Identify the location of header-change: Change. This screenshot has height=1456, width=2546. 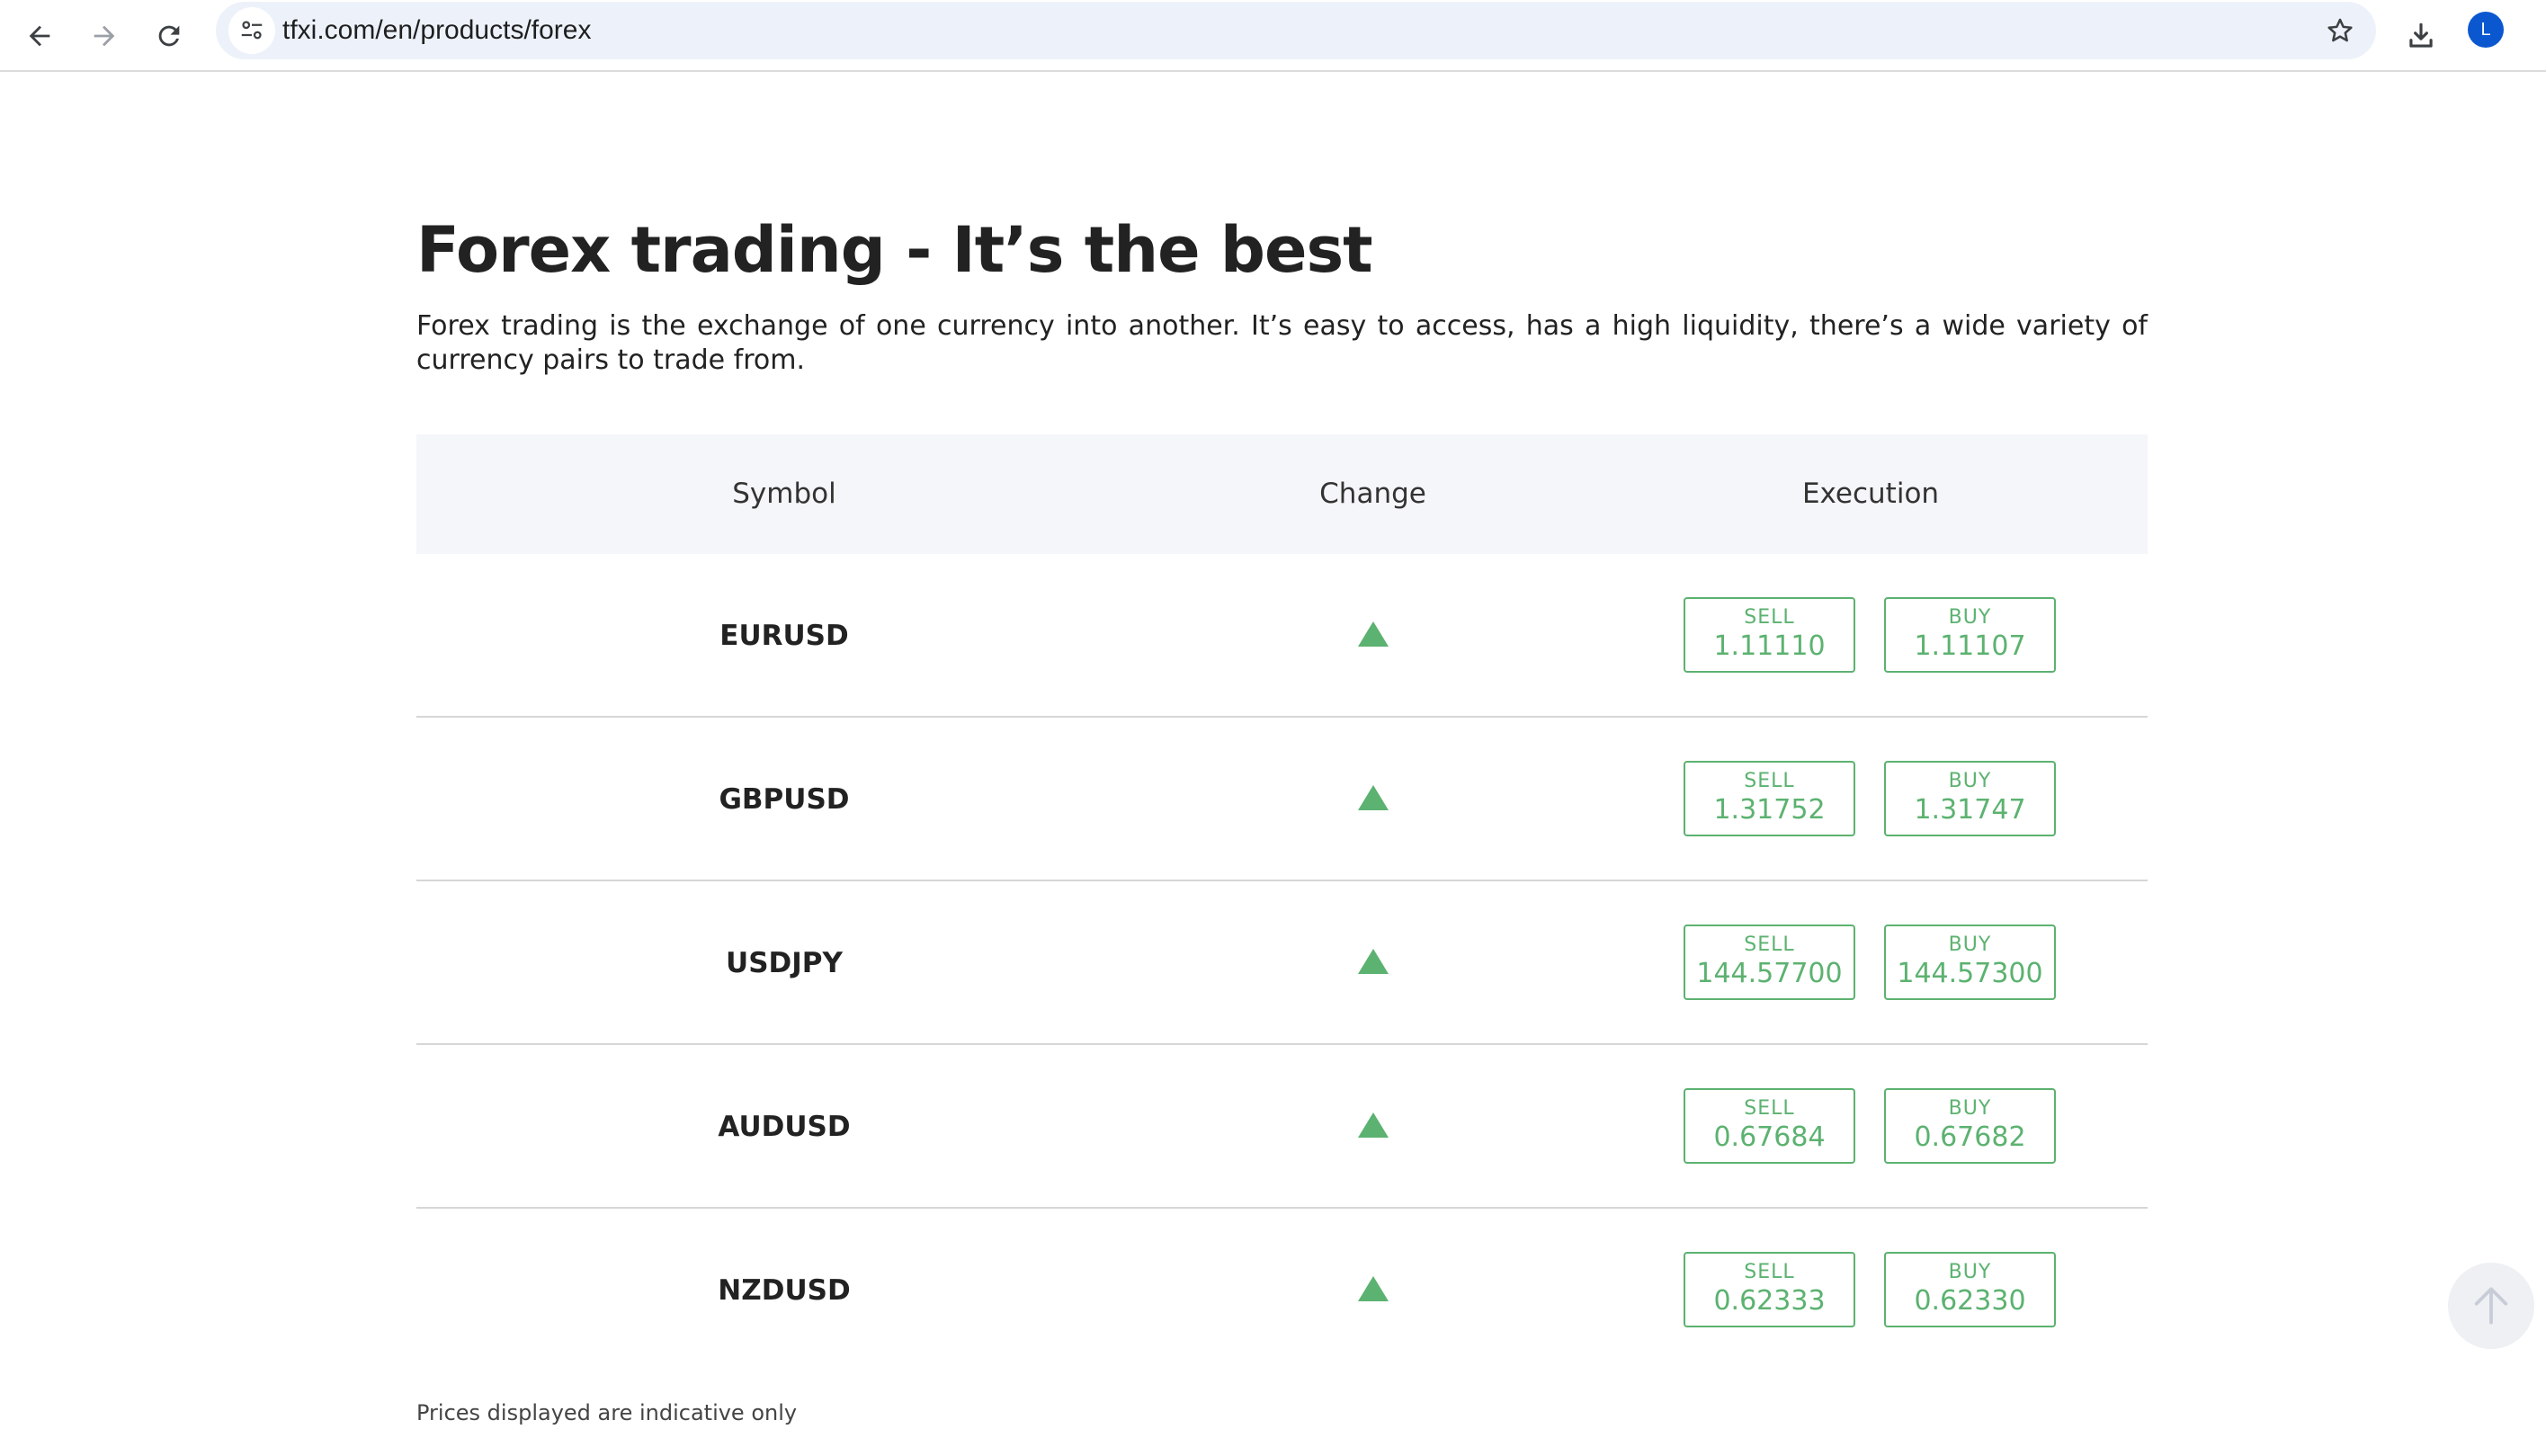
(1372, 494).